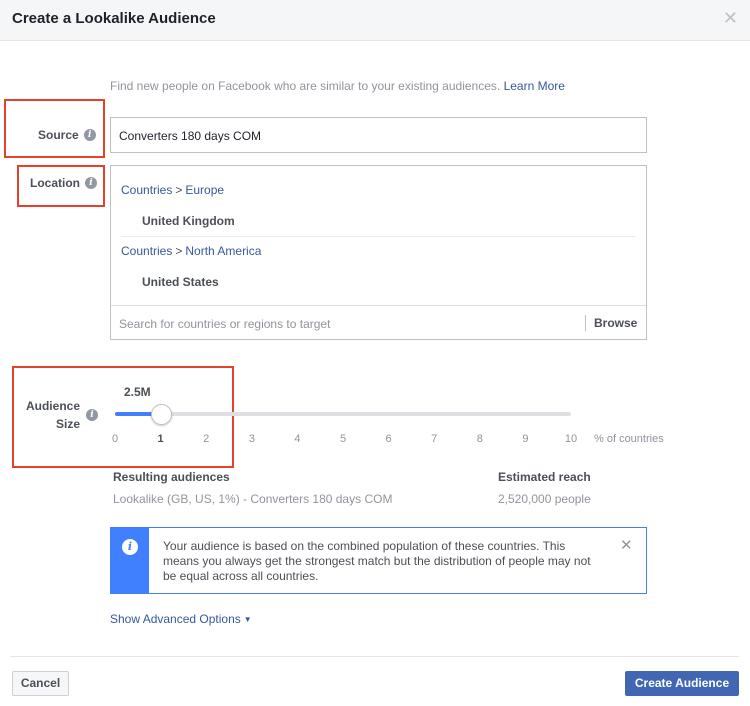 The height and width of the screenshot is (706, 750). I want to click on slider-tick-label: 10, so click(571, 439).